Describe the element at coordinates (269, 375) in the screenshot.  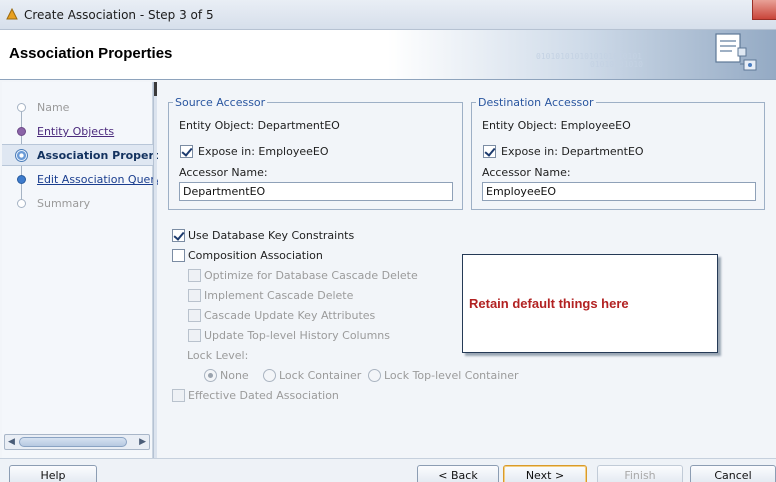
I see `lock-level-container-radio` at that location.